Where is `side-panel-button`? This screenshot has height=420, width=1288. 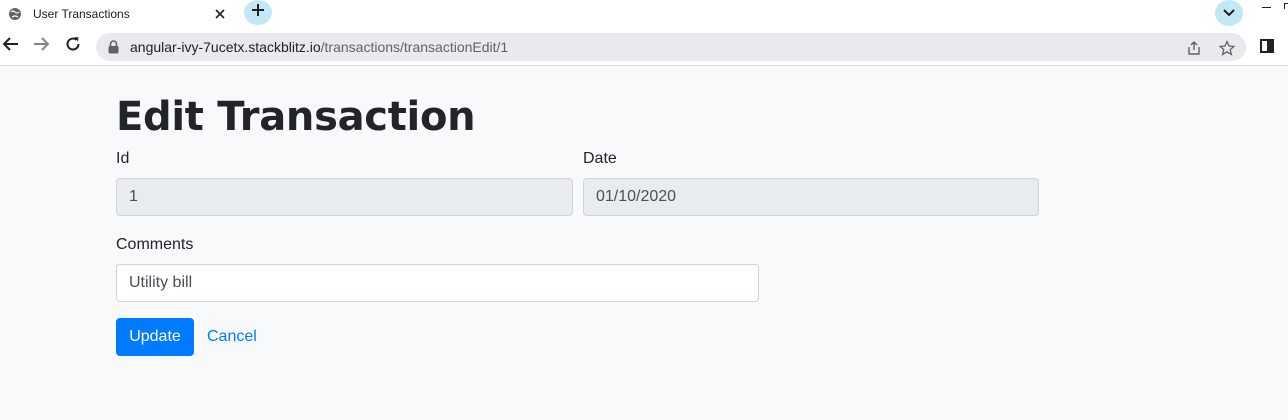 side-panel-button is located at coordinates (1268, 47).